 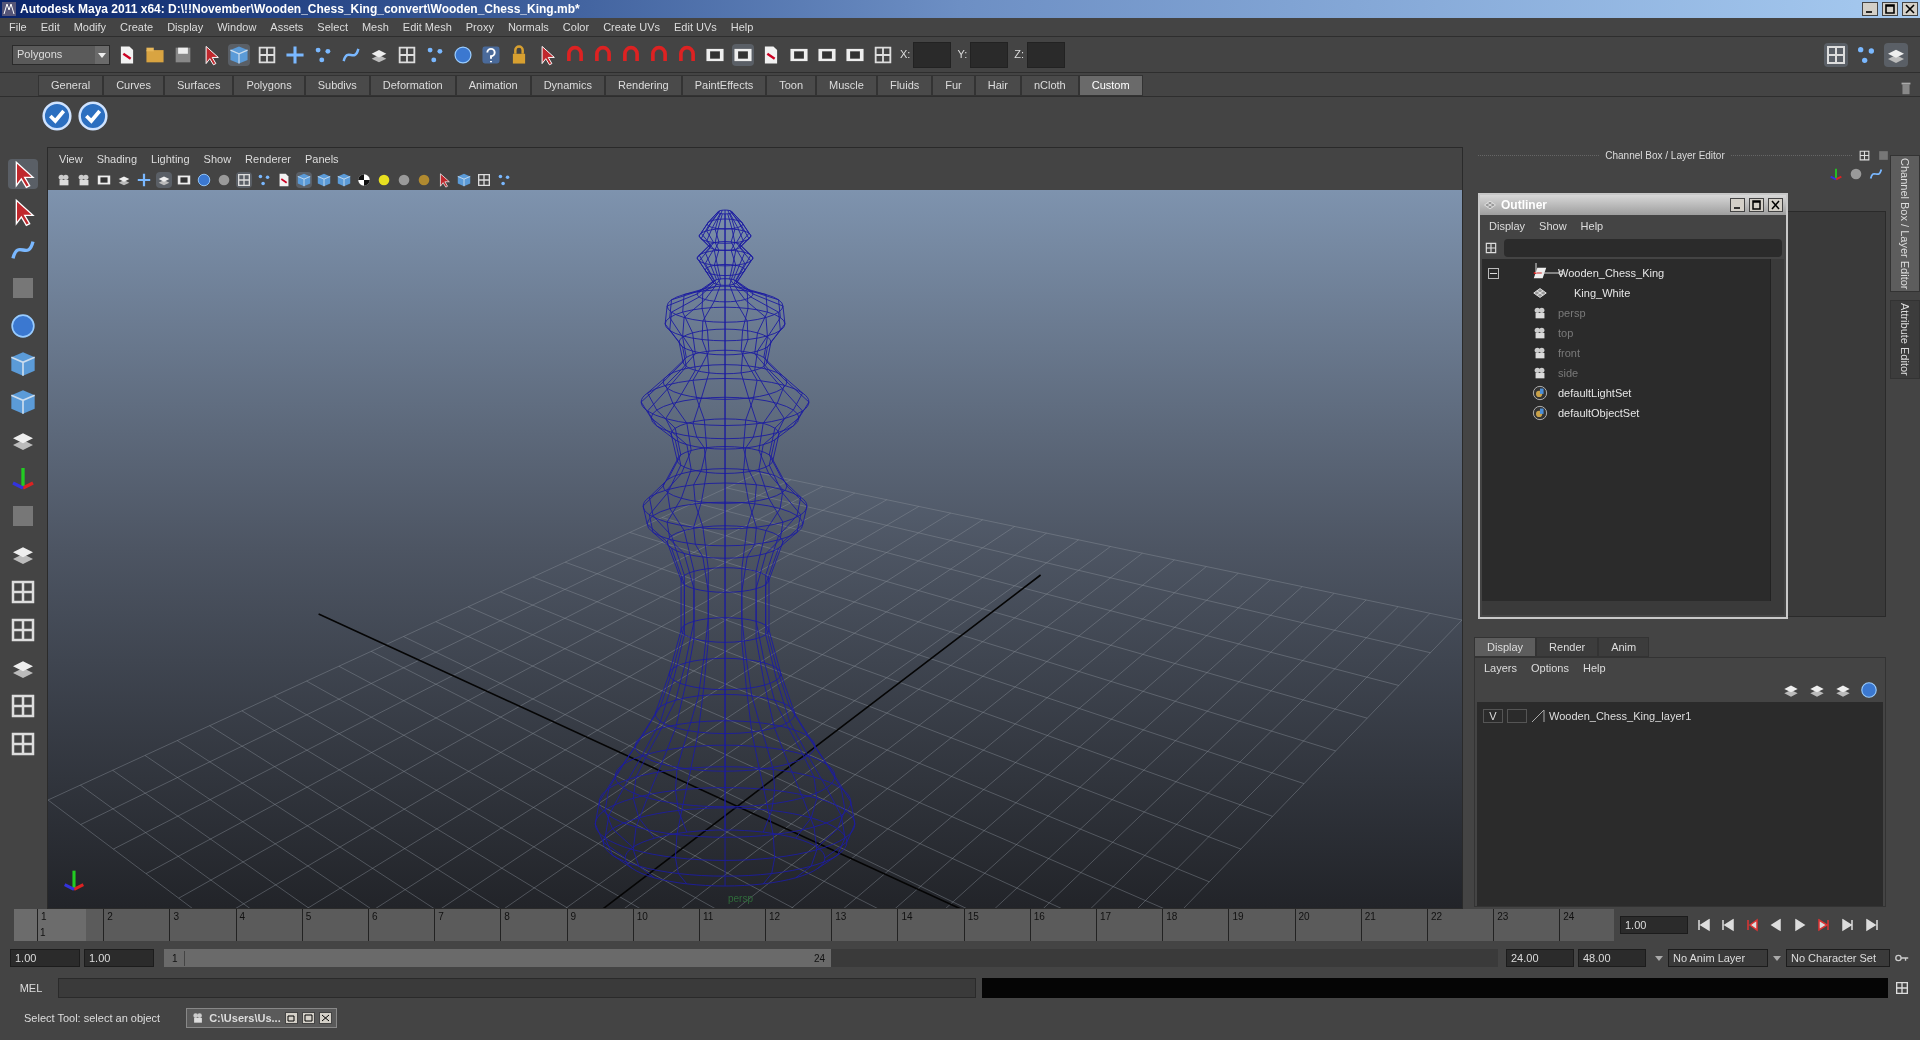 I want to click on restore-icon, so click(x=291, y=1018).